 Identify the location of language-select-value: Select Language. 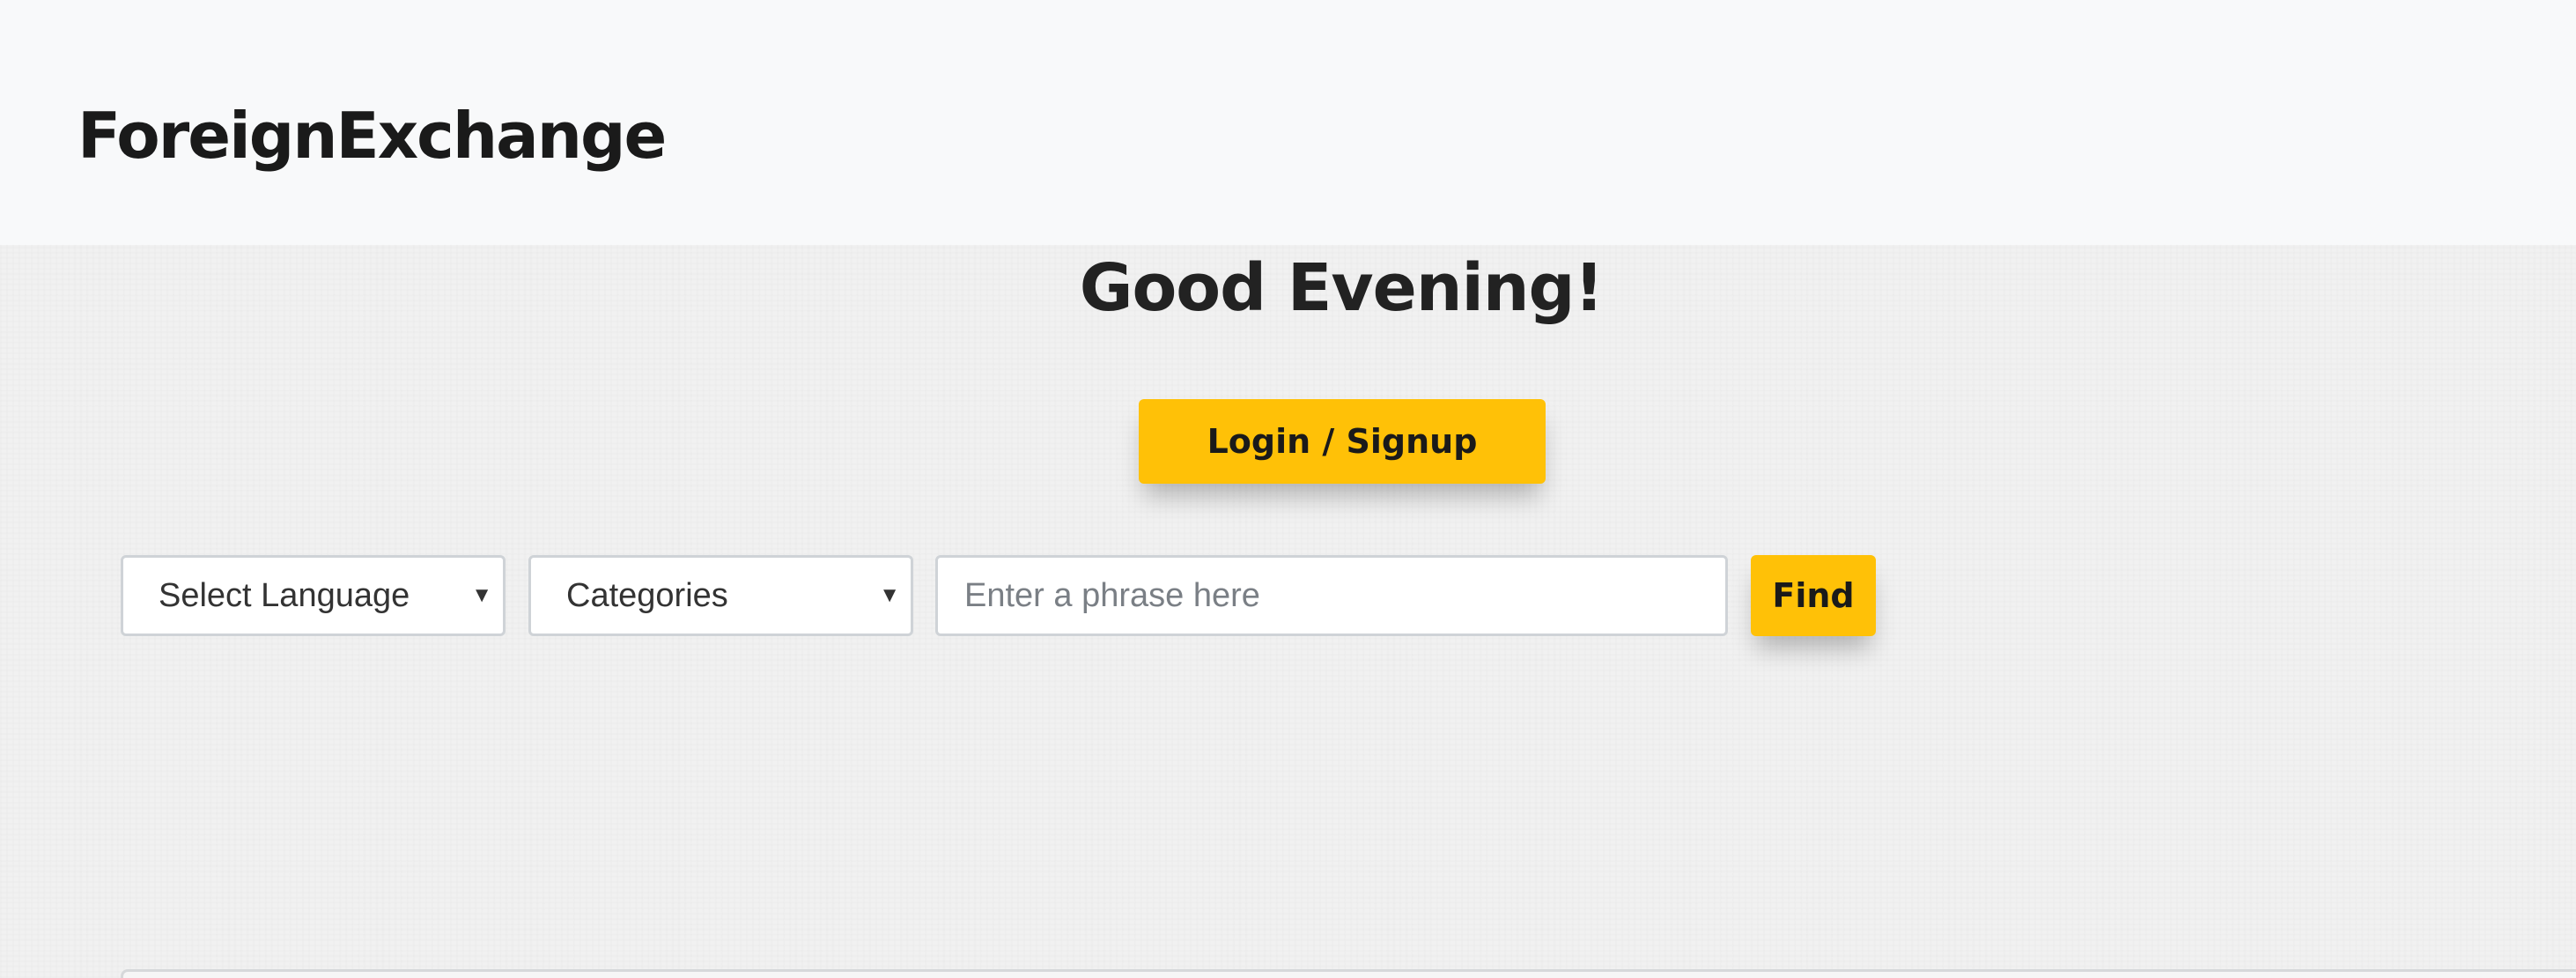
(284, 596).